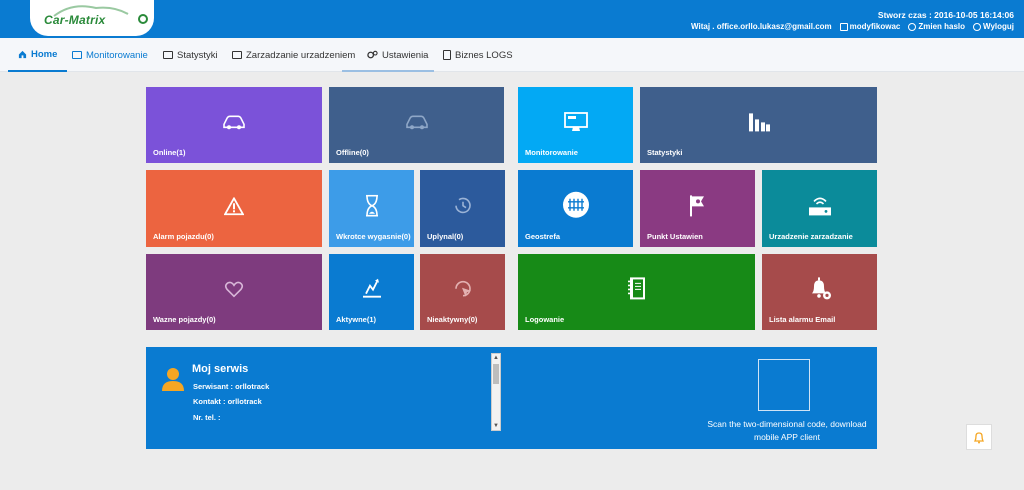 This screenshot has width=1024, height=490. I want to click on hourglass-icon, so click(371, 205).